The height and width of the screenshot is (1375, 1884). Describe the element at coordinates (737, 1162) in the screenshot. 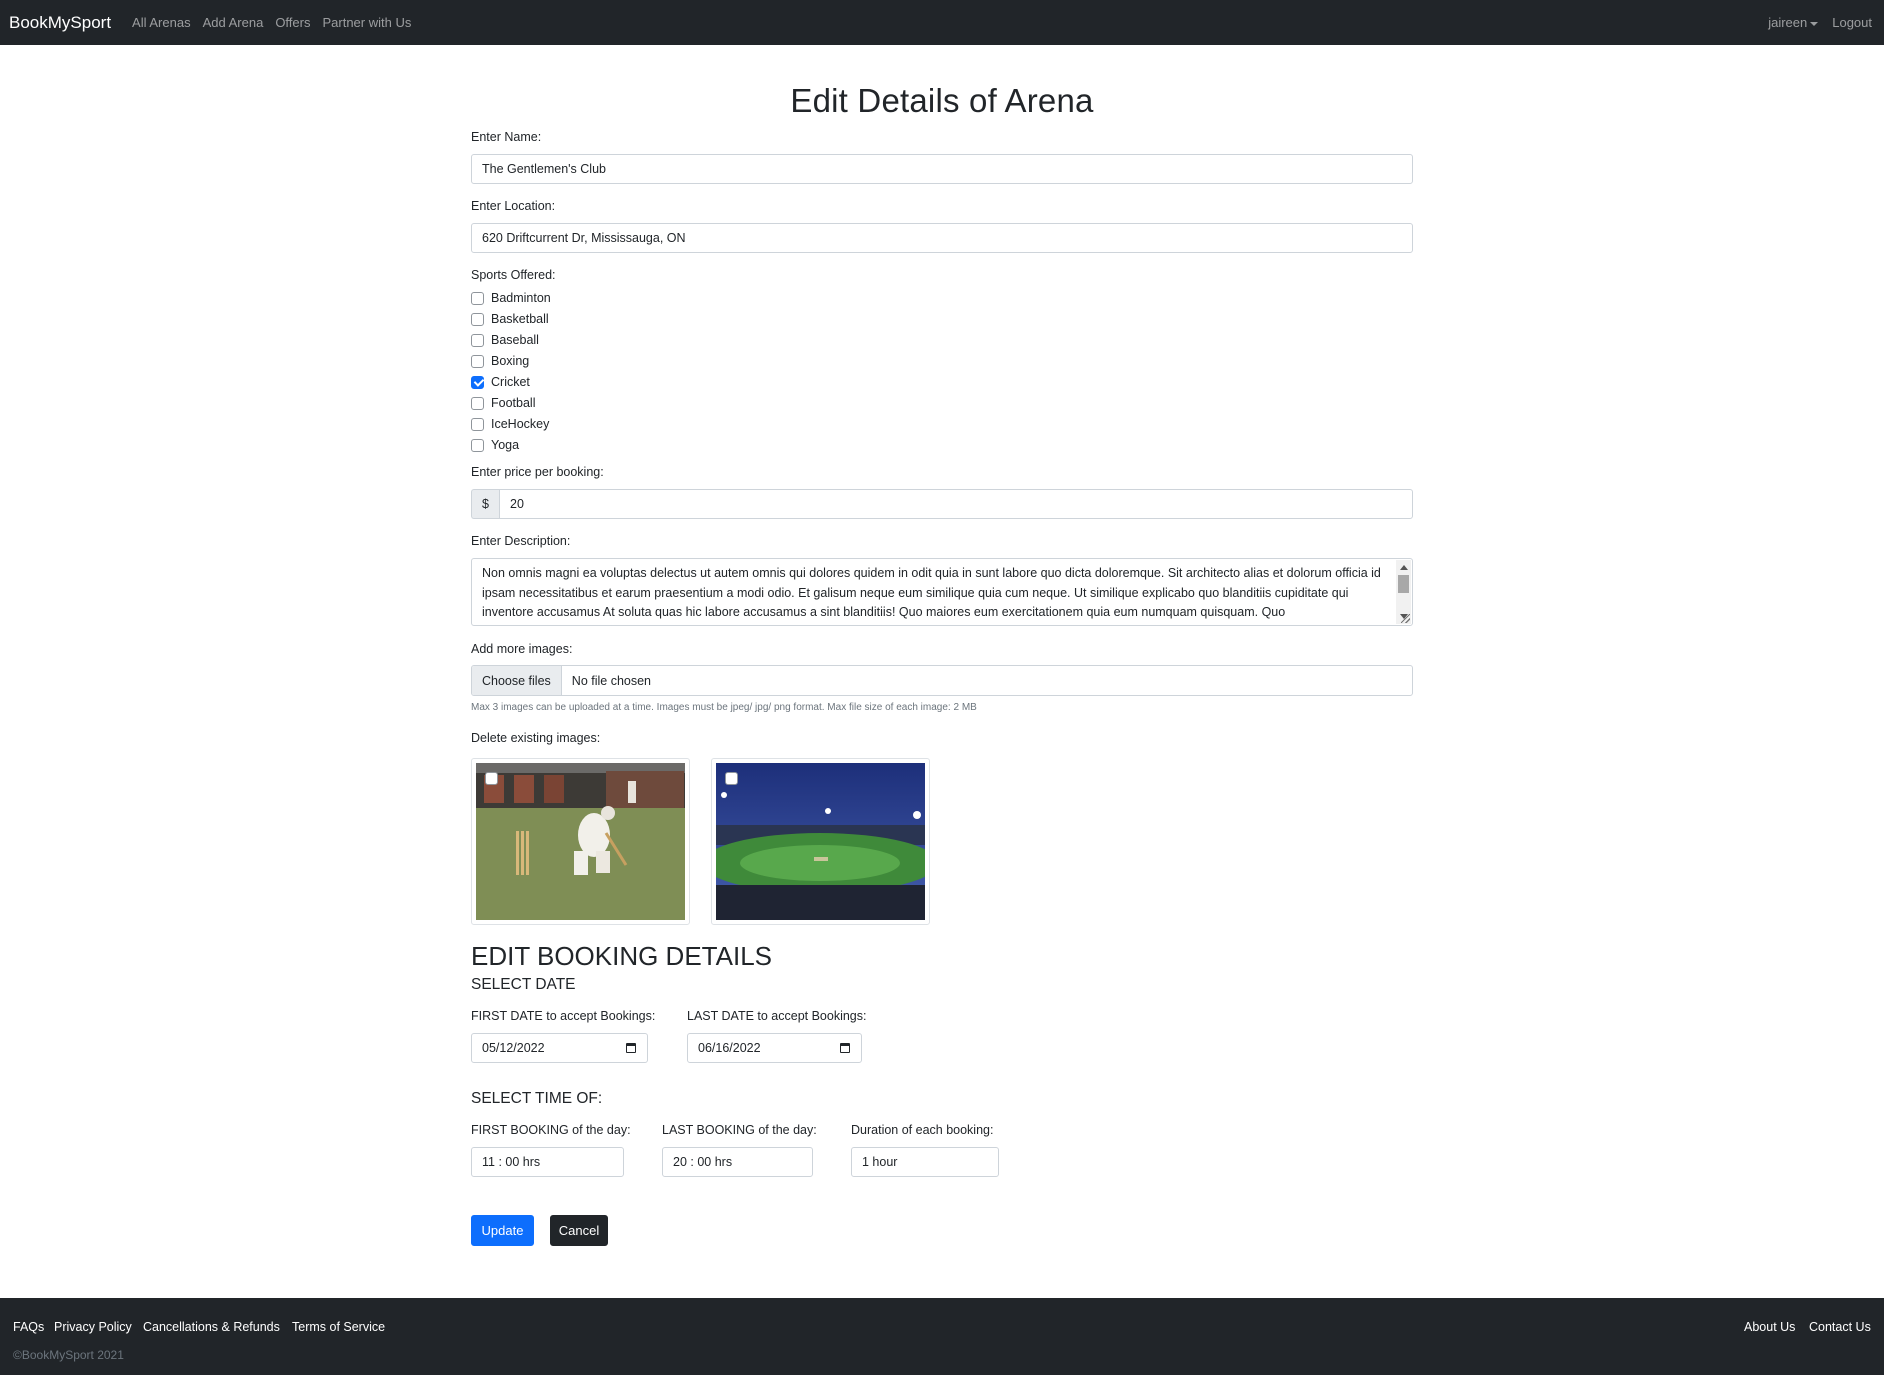

I see `last-booking-input: 20 : 00 hrs` at that location.